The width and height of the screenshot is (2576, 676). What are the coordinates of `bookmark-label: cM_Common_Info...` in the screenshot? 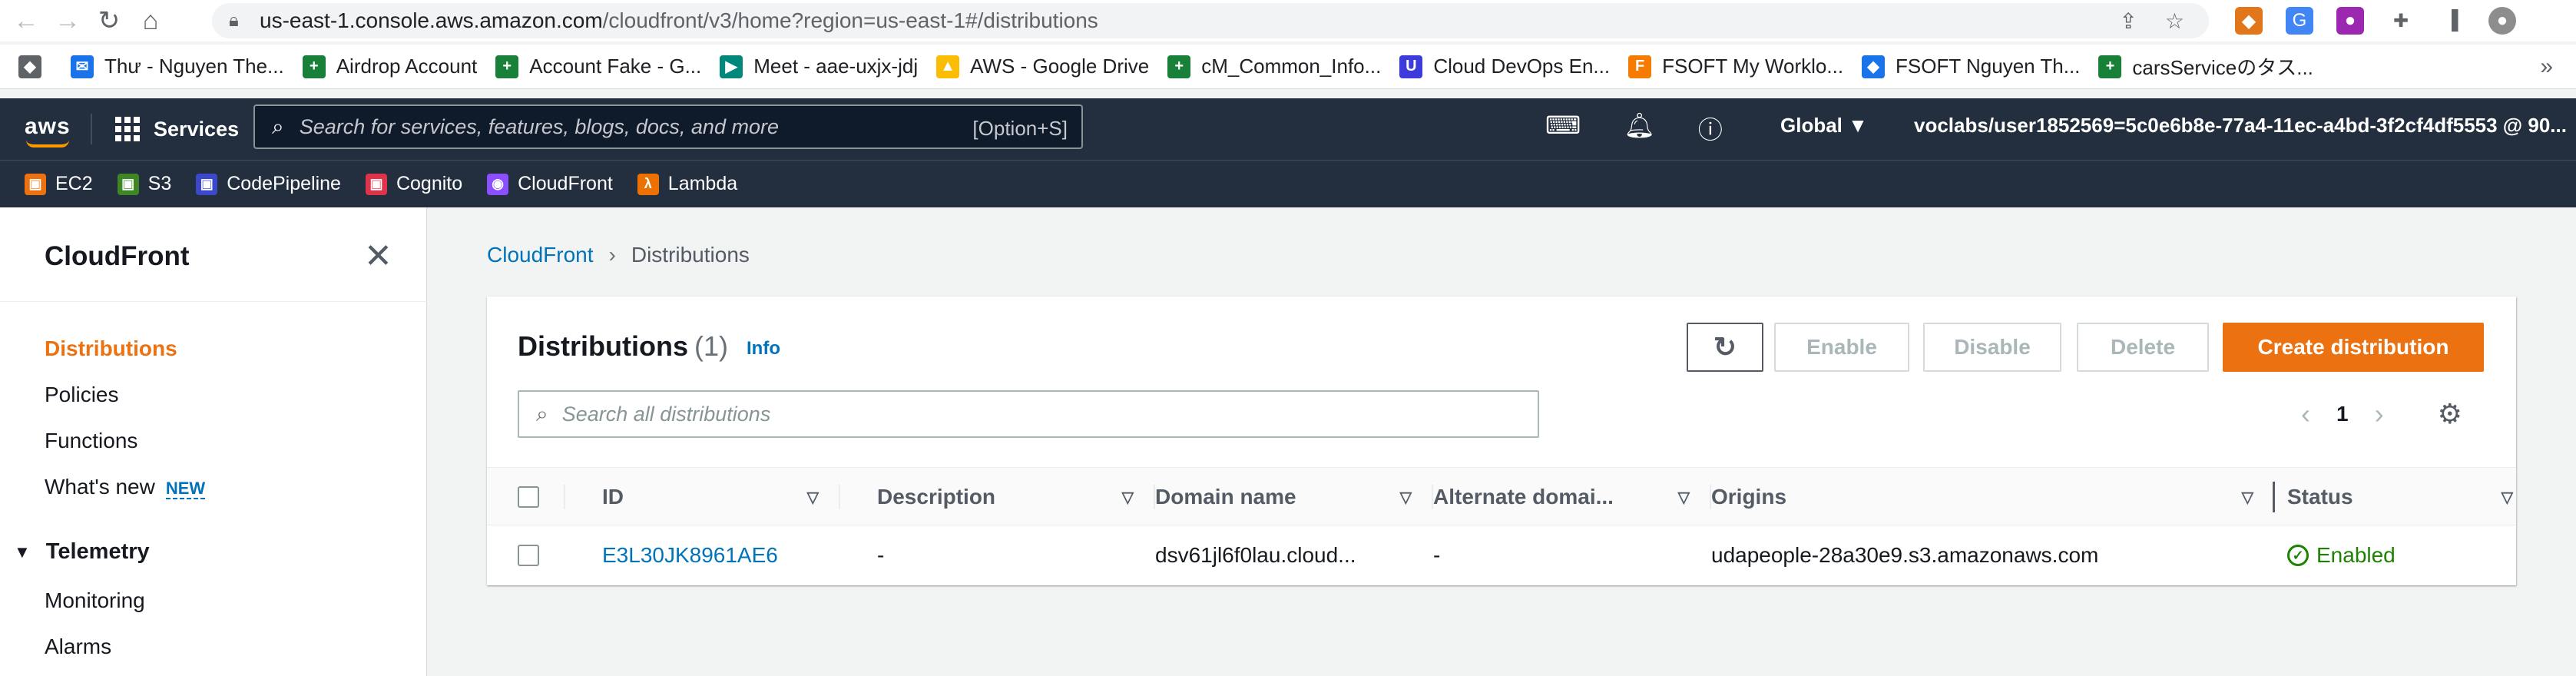 It's located at (1292, 66).